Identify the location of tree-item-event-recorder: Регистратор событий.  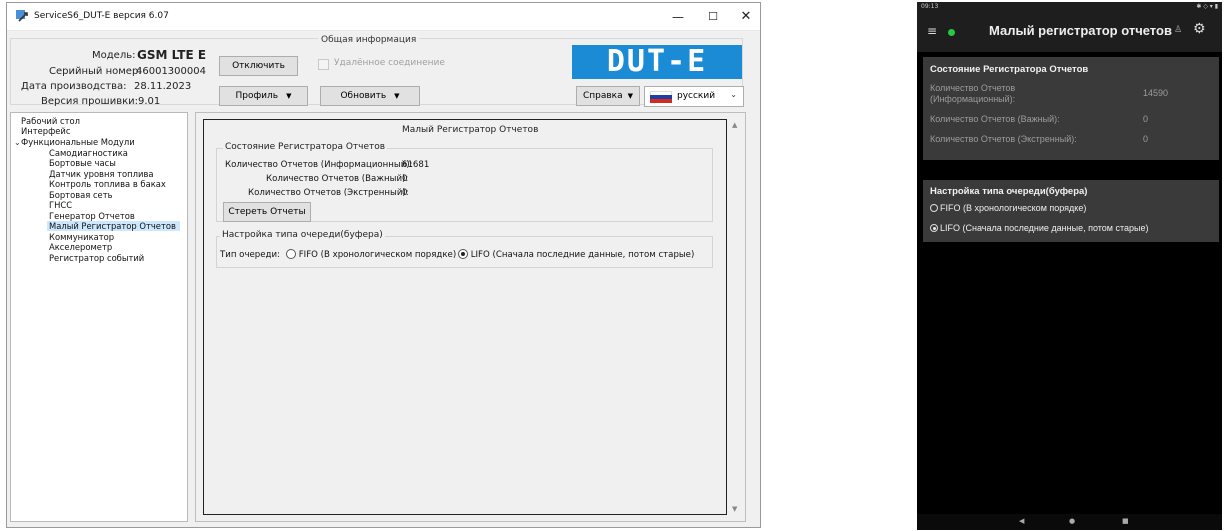
(96, 258).